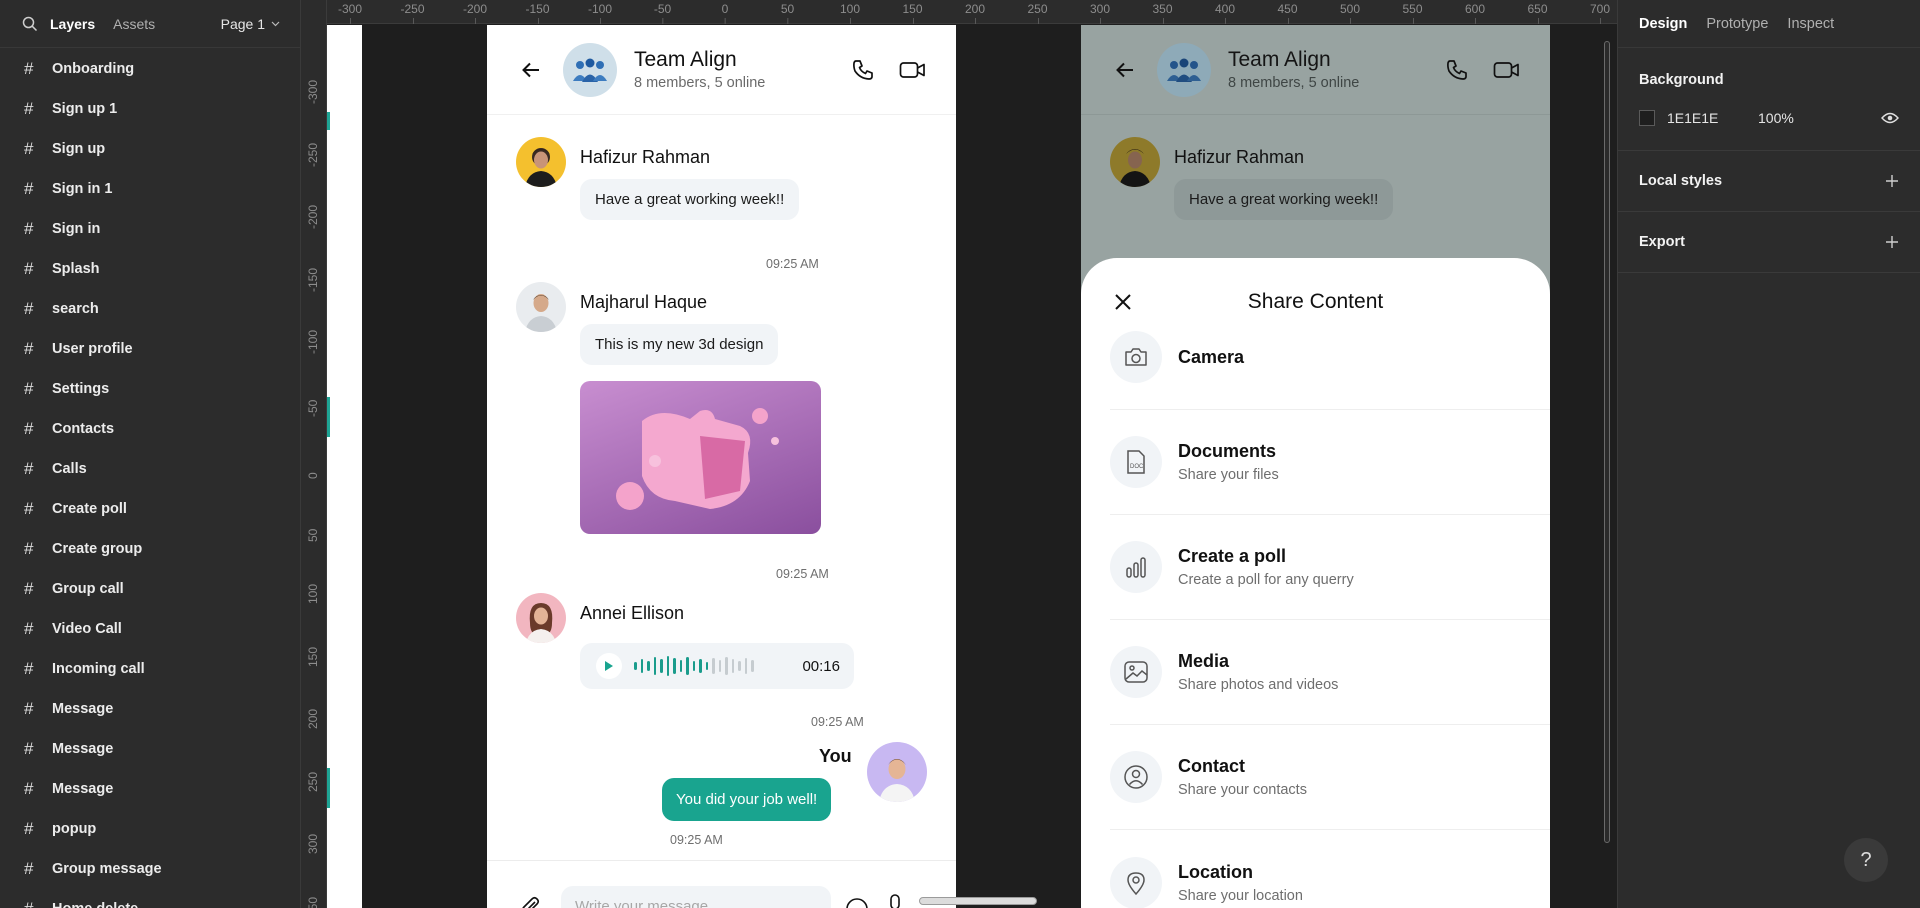 This screenshot has height=908, width=1920. Describe the element at coordinates (700, 457) in the screenshot. I see `shared-image` at that location.